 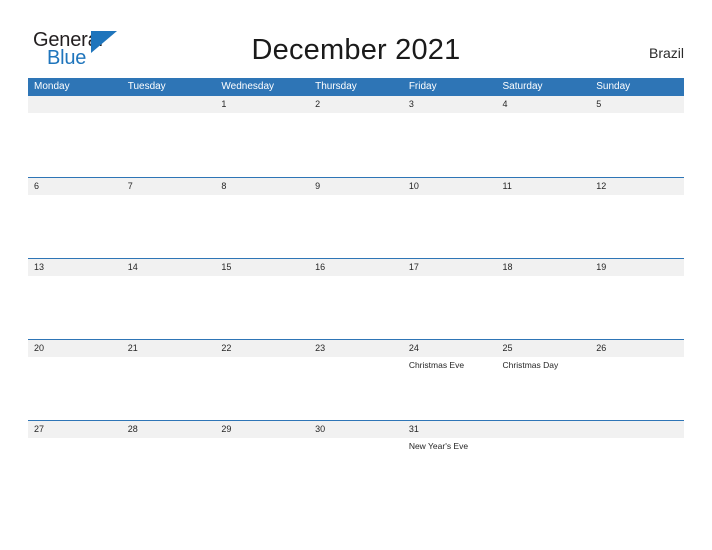 I want to click on week-date-band: 20 21 22 23 24 25 26, so click(x=356, y=348).